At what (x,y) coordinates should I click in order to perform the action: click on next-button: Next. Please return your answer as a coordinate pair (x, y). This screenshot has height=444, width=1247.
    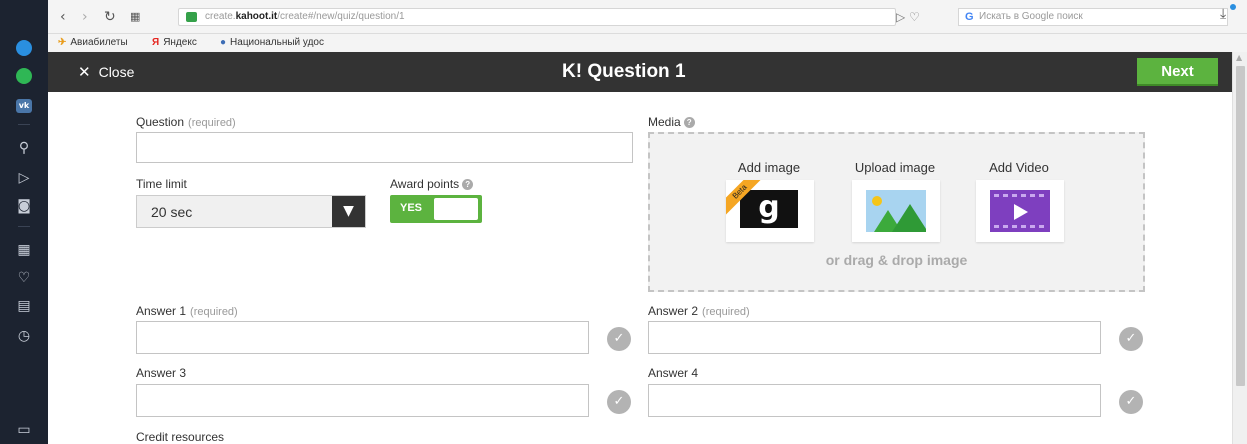
    Looking at the image, I should click on (1177, 72).